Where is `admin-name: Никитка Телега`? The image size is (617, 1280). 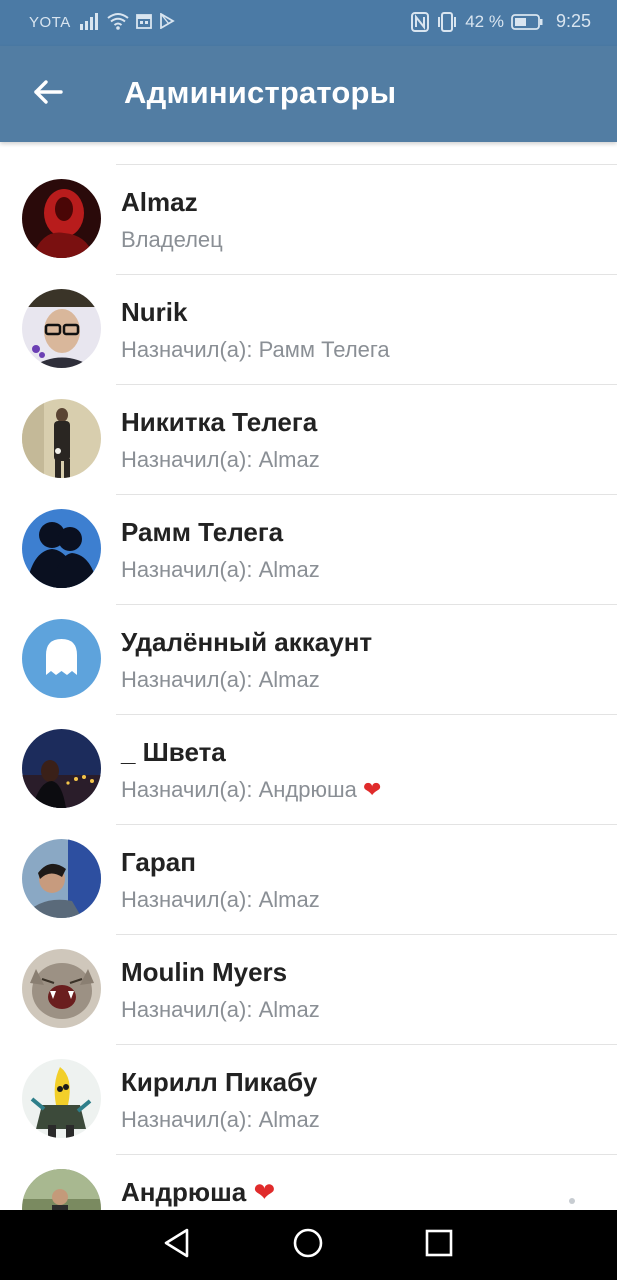 admin-name: Никитка Телега is located at coordinates (219, 422).